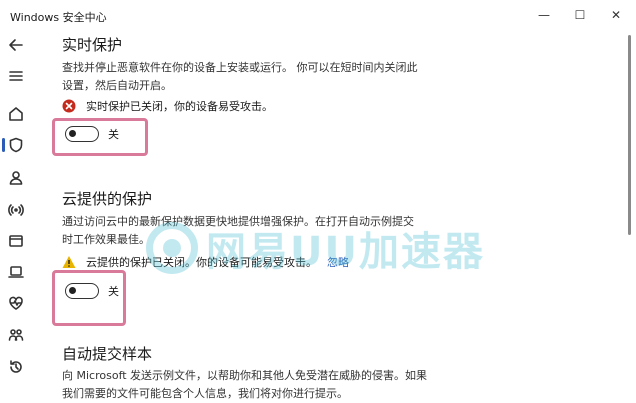  I want to click on menu-button, so click(16, 76).